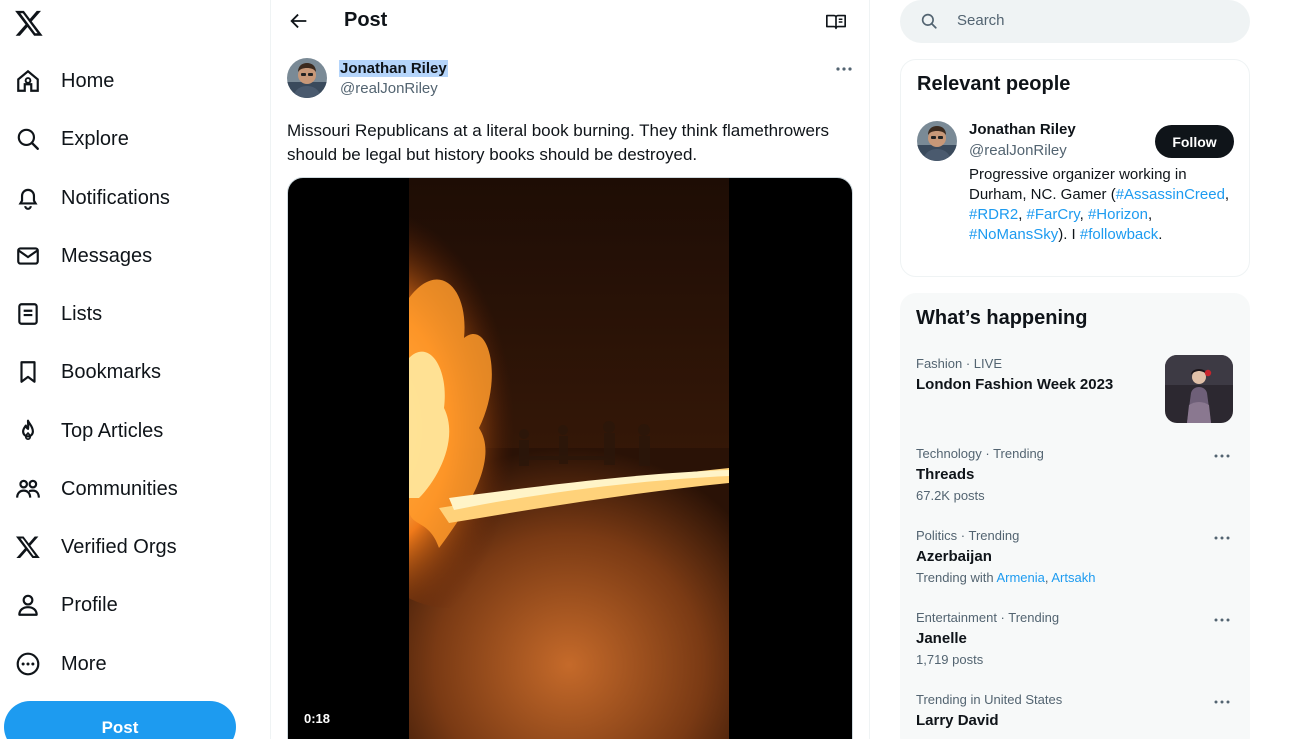  I want to click on follow-button: Follow, so click(1194, 141).